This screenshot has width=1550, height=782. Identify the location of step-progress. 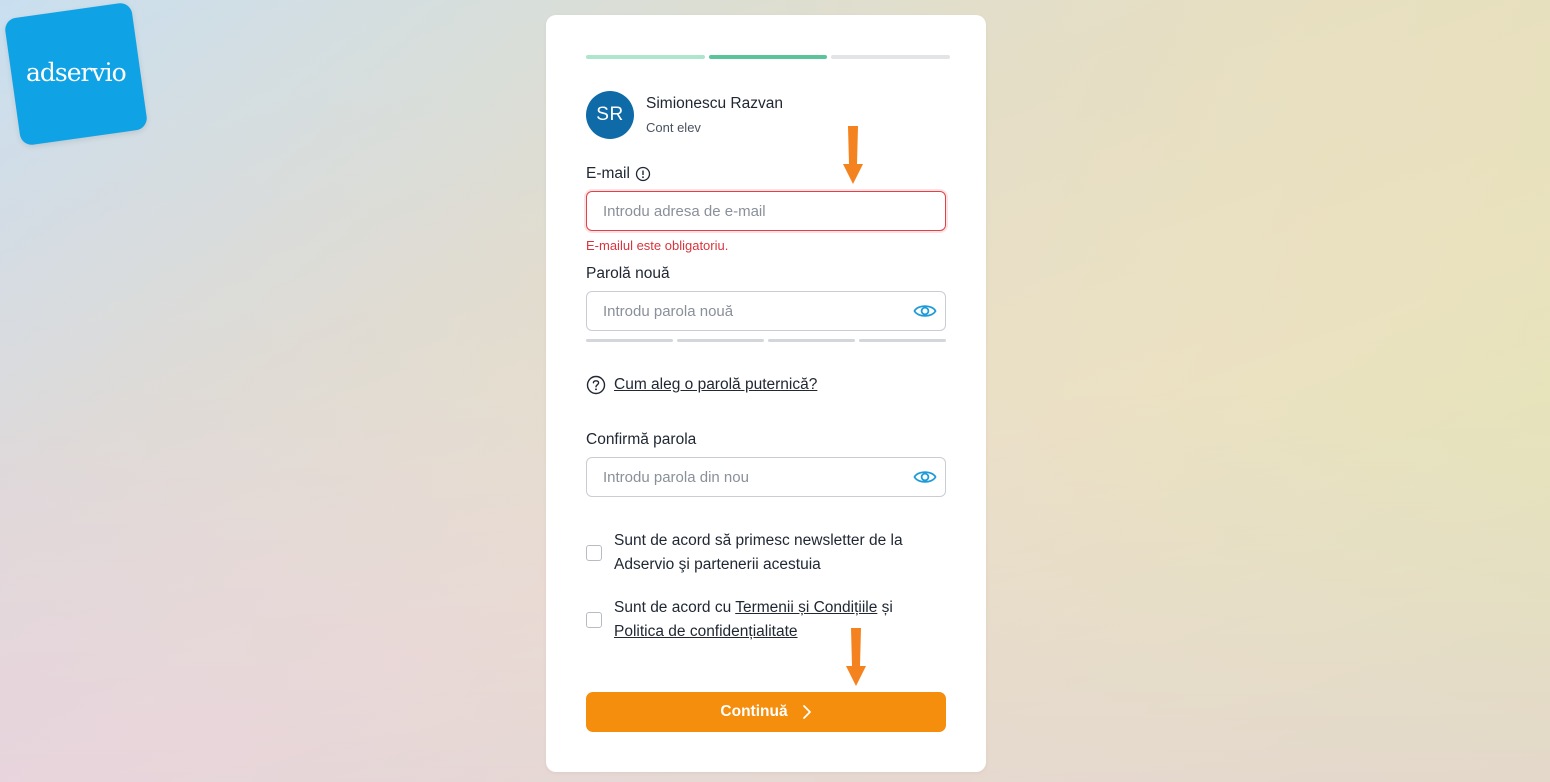
(768, 57).